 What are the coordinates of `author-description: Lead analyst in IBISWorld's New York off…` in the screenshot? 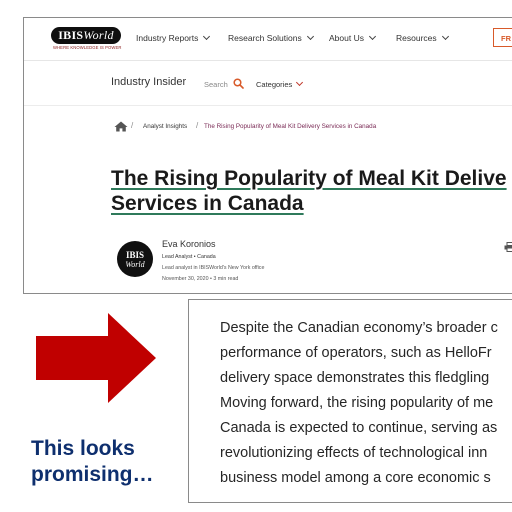 It's located at (213, 268).